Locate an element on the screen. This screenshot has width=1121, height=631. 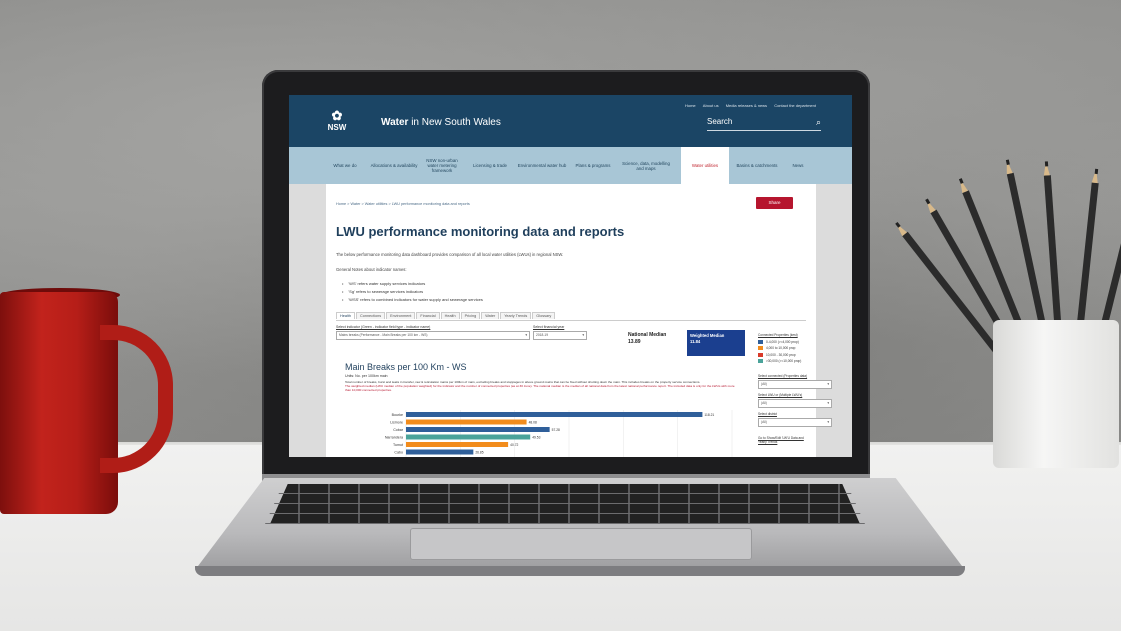
nav-item-what-we-do: What we do is located at coordinates (345, 165).